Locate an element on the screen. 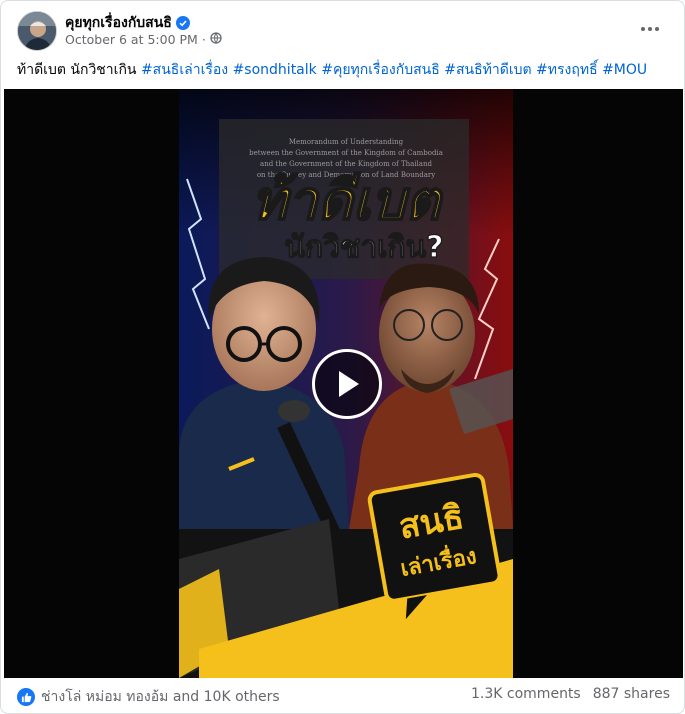 Image resolution: width=685 pixels, height=714 pixels. reactions-summary: ช่างโล่ หม่อม ทองอ้ม and 10K others is located at coordinates (148, 697).